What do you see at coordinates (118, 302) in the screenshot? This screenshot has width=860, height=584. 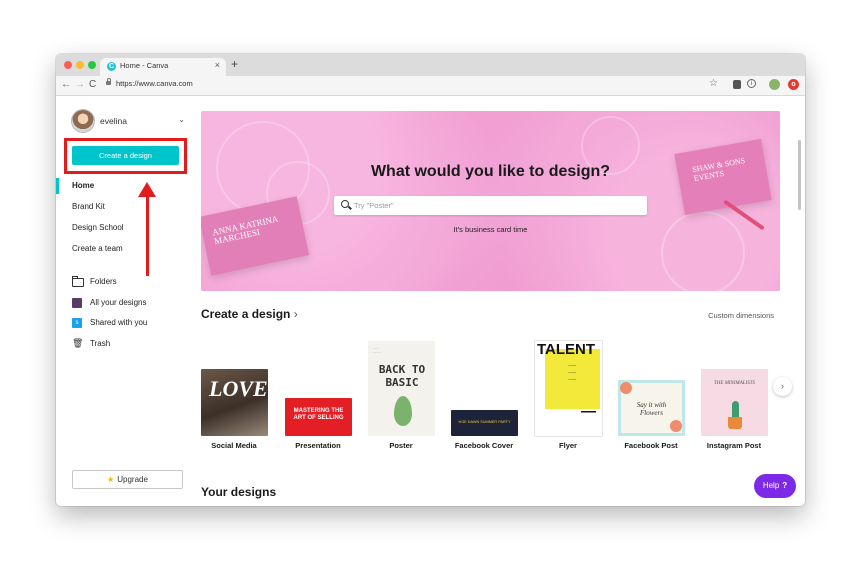 I see `sidebar-item-all-designs: All your designs` at bounding box center [118, 302].